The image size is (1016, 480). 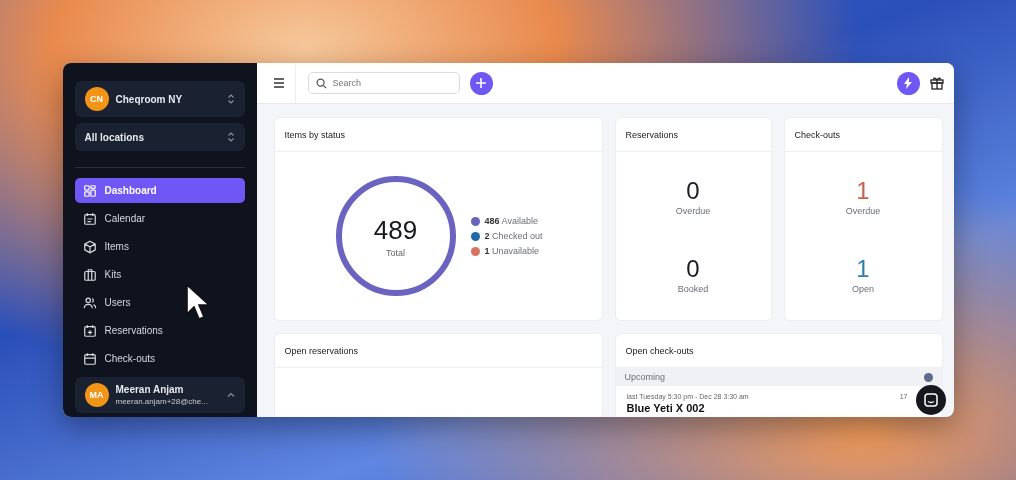 I want to click on location-select: All locations, so click(x=159, y=137).